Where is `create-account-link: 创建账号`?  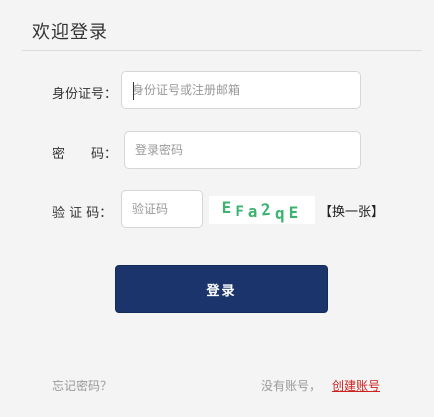 create-account-link: 创建账号 is located at coordinates (356, 385).